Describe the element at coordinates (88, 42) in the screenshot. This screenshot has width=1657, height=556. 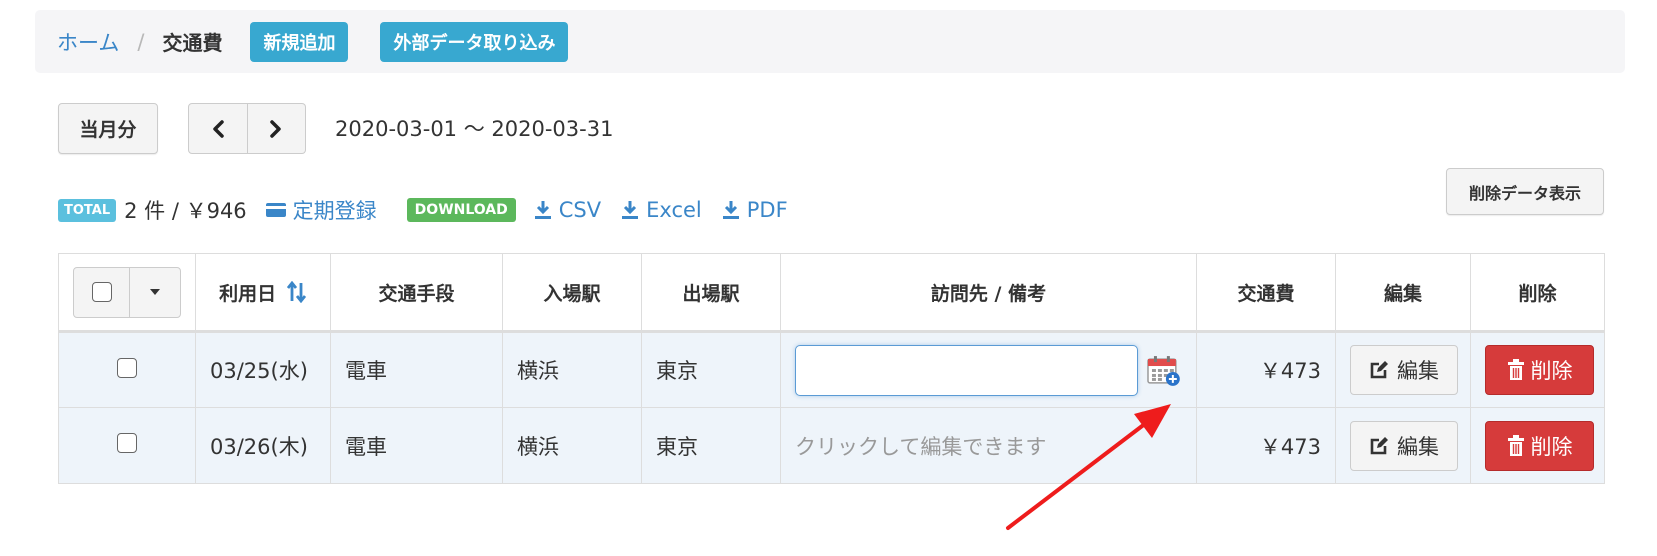
I see `breadcrumb-home-link: ホーム` at that location.